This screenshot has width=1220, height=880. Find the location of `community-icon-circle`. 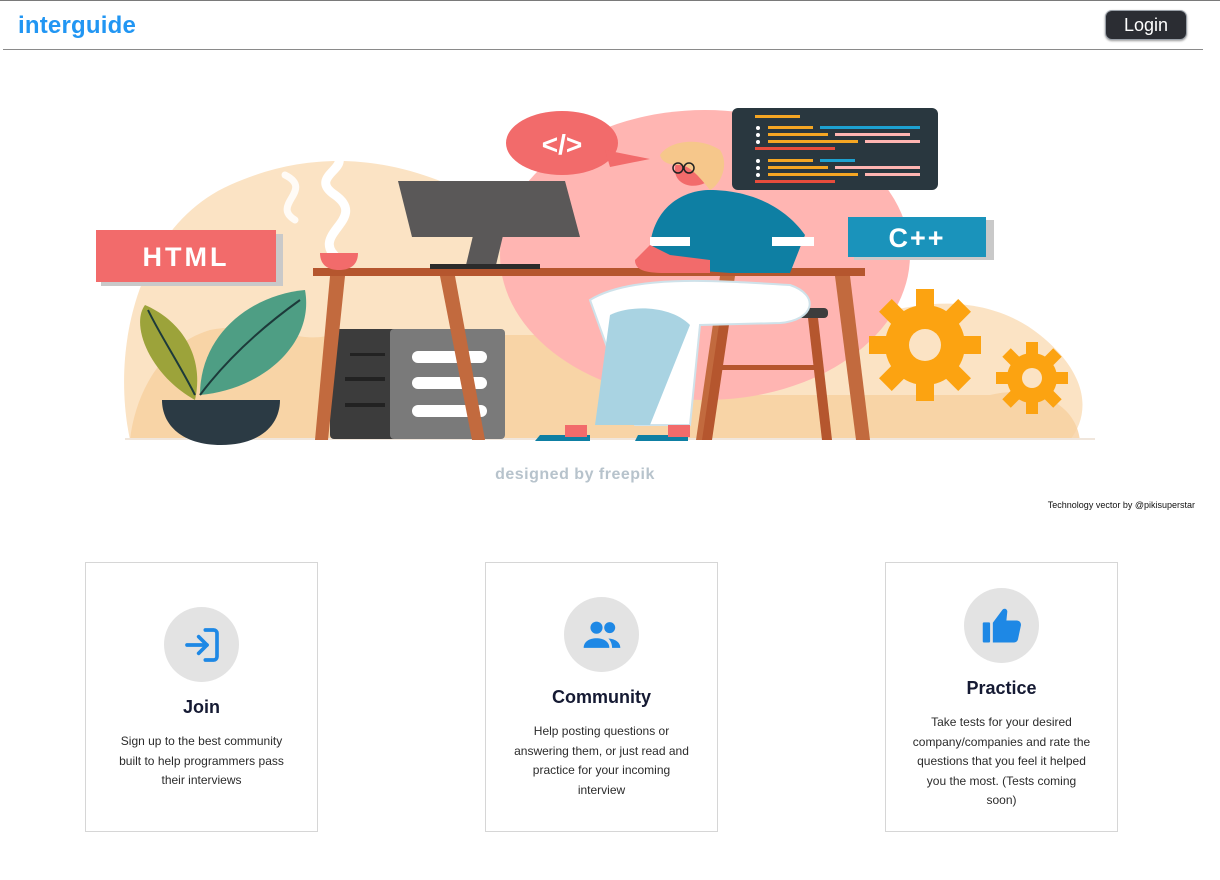

community-icon-circle is located at coordinates (601, 634).